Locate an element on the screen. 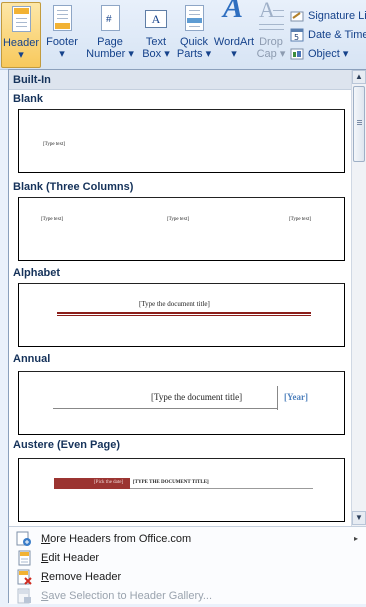 The height and width of the screenshot is (607, 366). object-label: Object ▾ is located at coordinates (328, 54).